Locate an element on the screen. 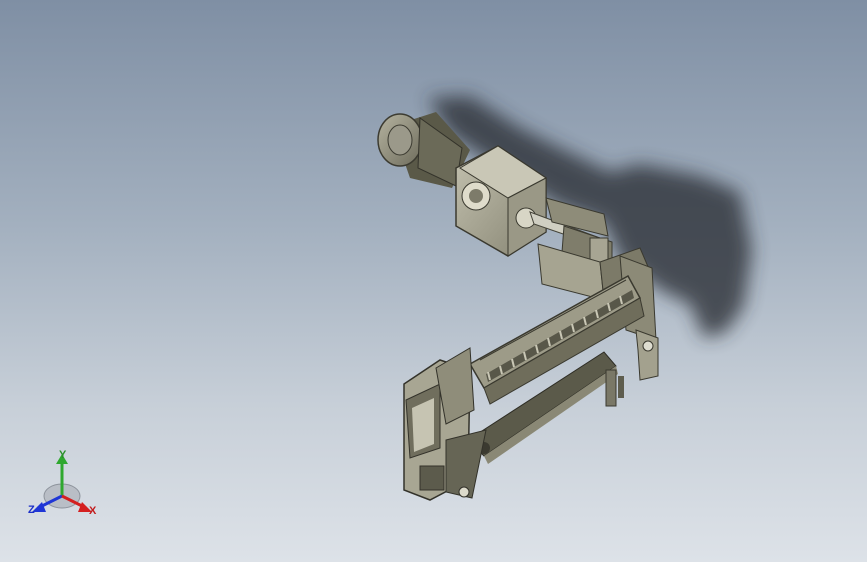 The width and height of the screenshot is (867, 562). coordinate-triad-icon: Y Z X is located at coordinates (65, 486).